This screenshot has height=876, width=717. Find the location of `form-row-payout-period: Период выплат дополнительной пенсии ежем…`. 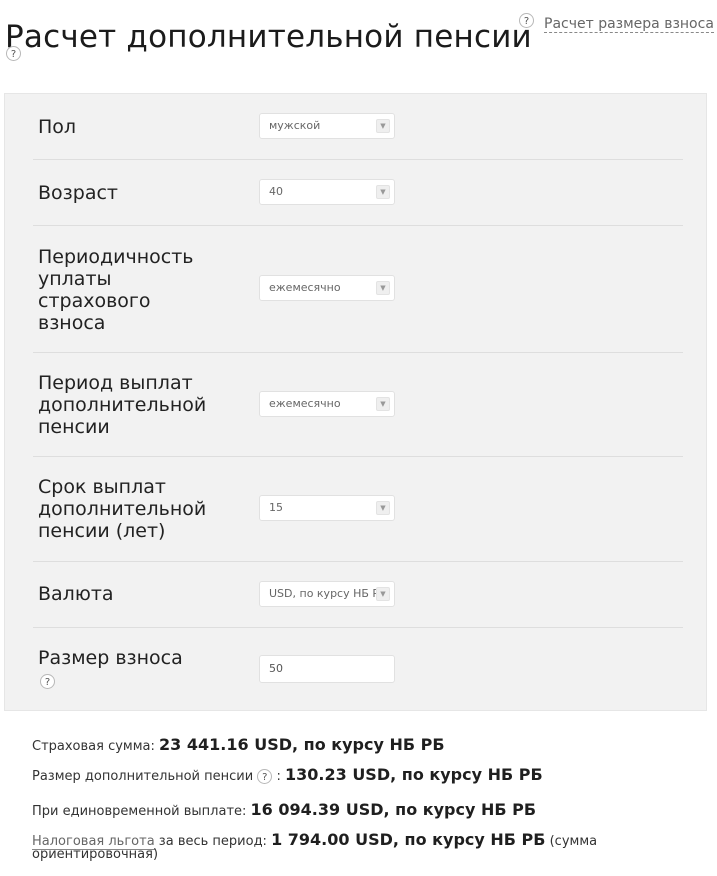

form-row-payout-period: Период выплат дополнительной пенсии ежем… is located at coordinates (358, 405).